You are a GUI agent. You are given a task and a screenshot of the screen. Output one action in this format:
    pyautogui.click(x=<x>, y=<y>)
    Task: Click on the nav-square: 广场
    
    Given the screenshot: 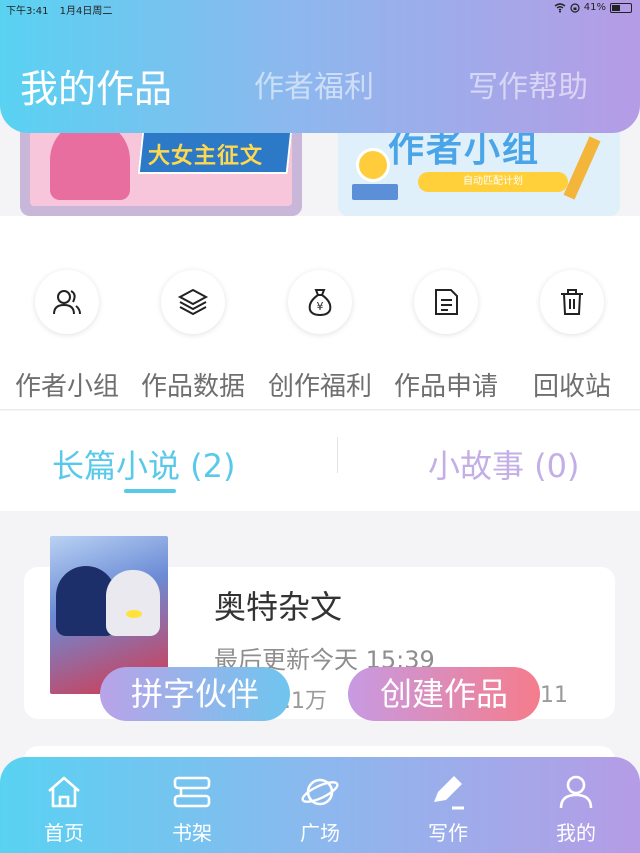 What is the action you would take?
    pyautogui.click(x=320, y=808)
    